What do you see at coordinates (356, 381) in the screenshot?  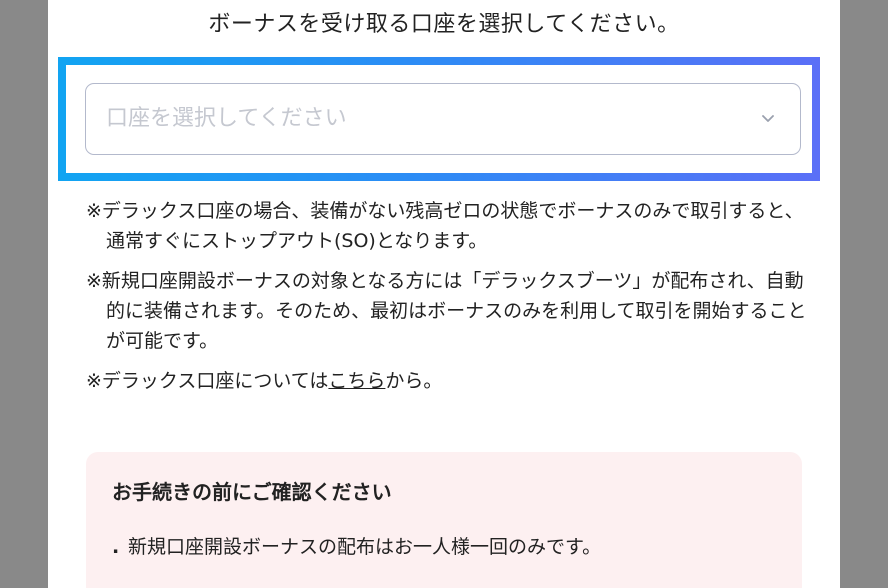 I see `deluxe-account-link: こちら` at bounding box center [356, 381].